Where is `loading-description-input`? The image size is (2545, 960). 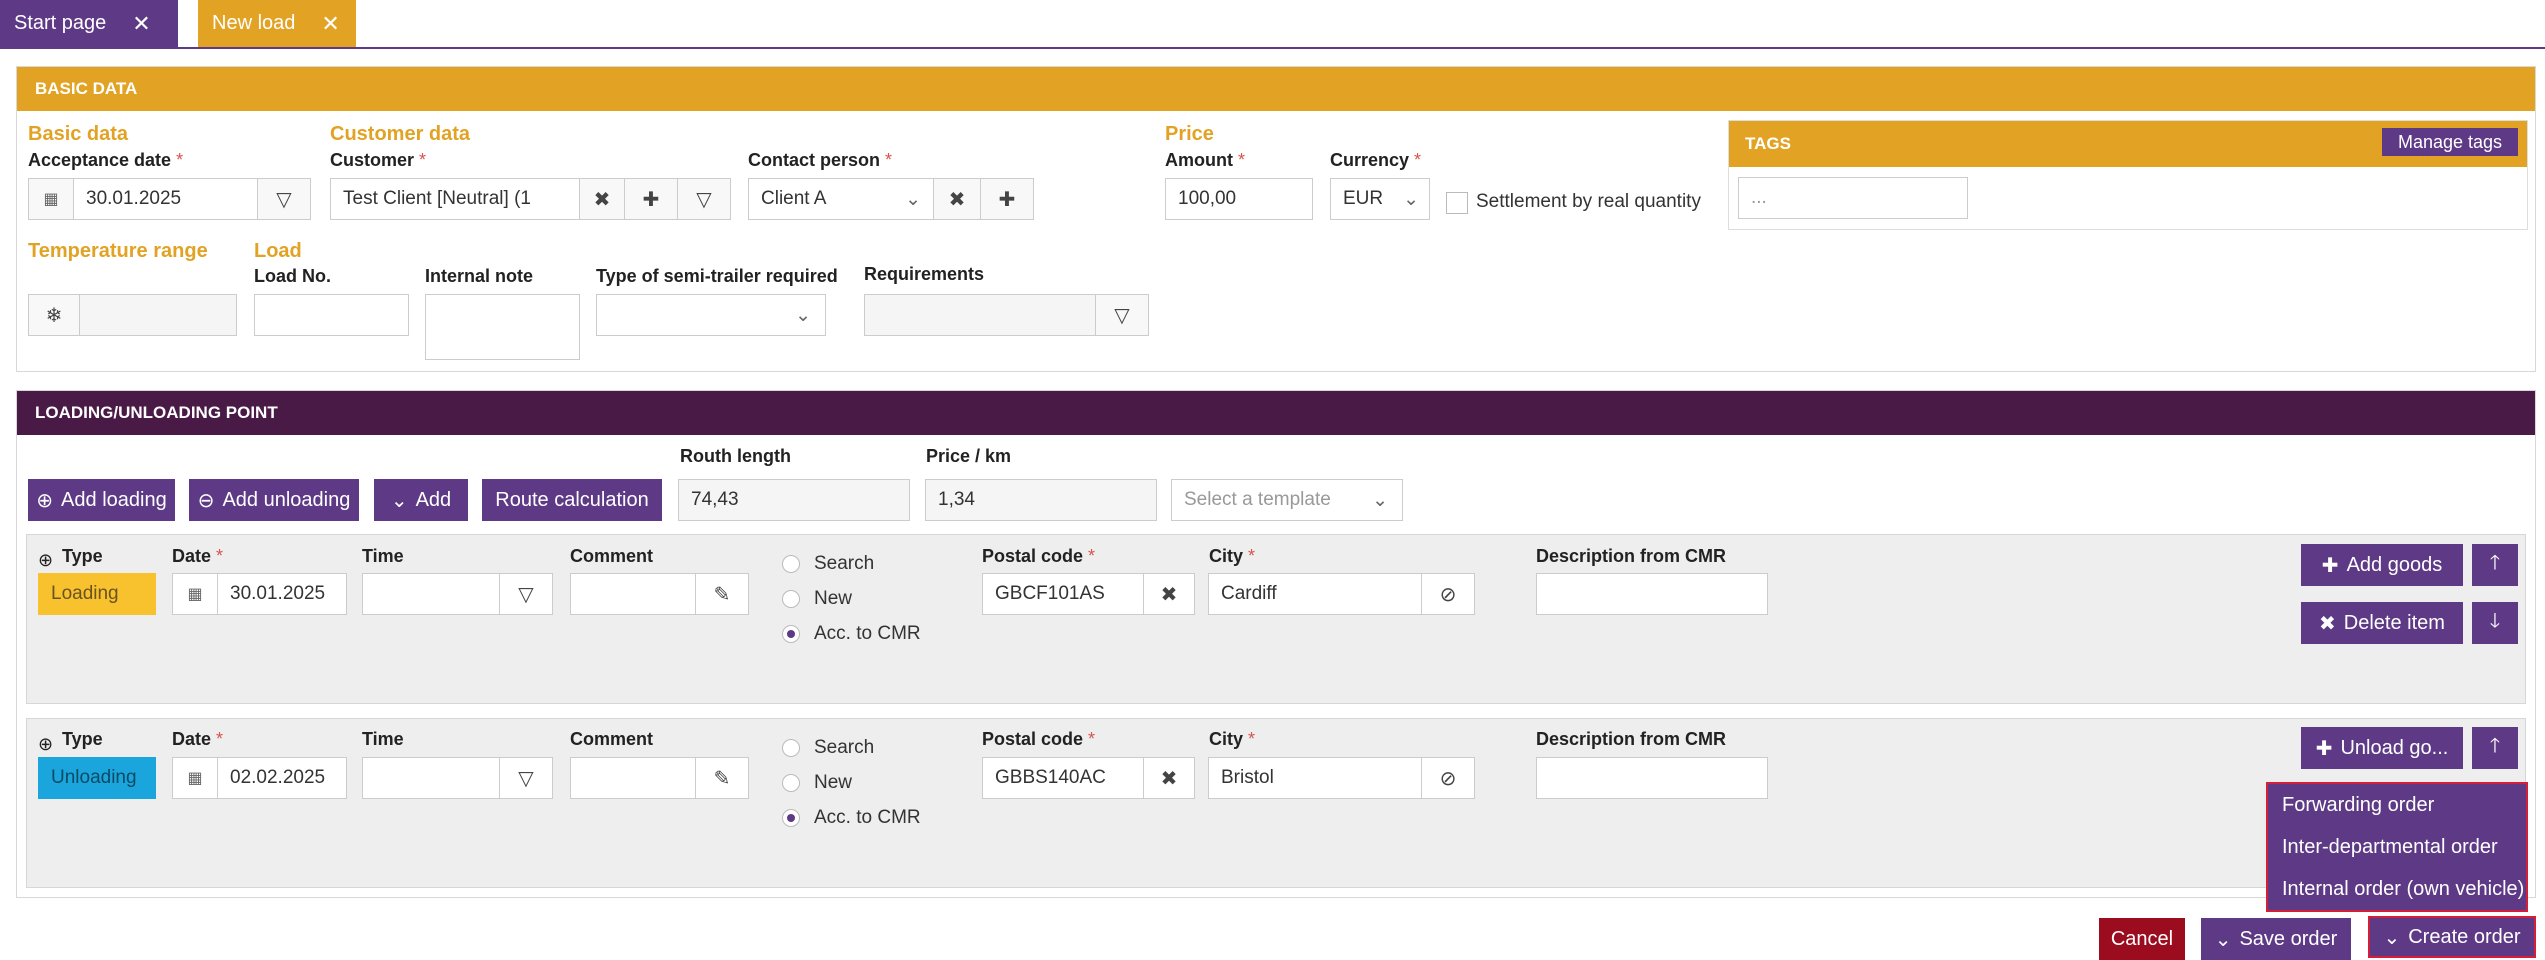 loading-description-input is located at coordinates (1652, 594).